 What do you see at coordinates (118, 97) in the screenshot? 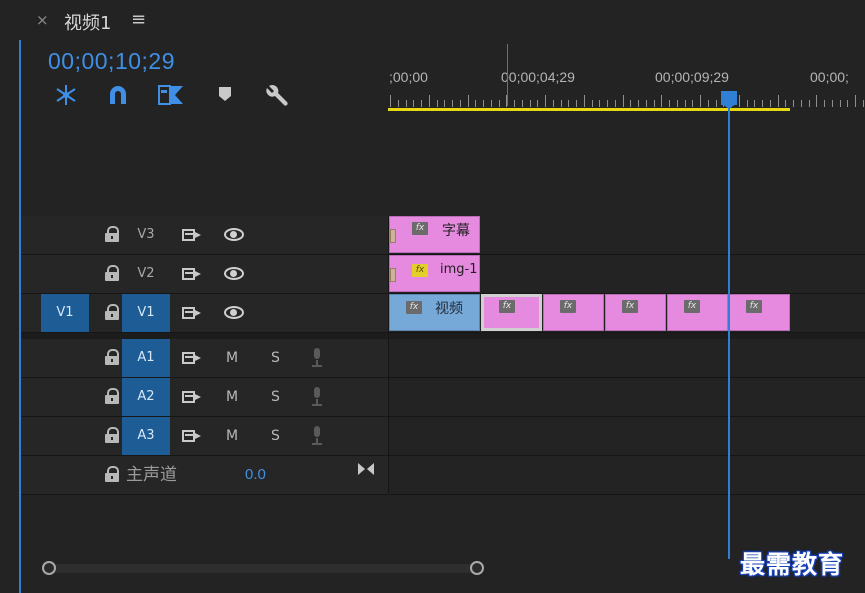
I see `magnet-icon` at bounding box center [118, 97].